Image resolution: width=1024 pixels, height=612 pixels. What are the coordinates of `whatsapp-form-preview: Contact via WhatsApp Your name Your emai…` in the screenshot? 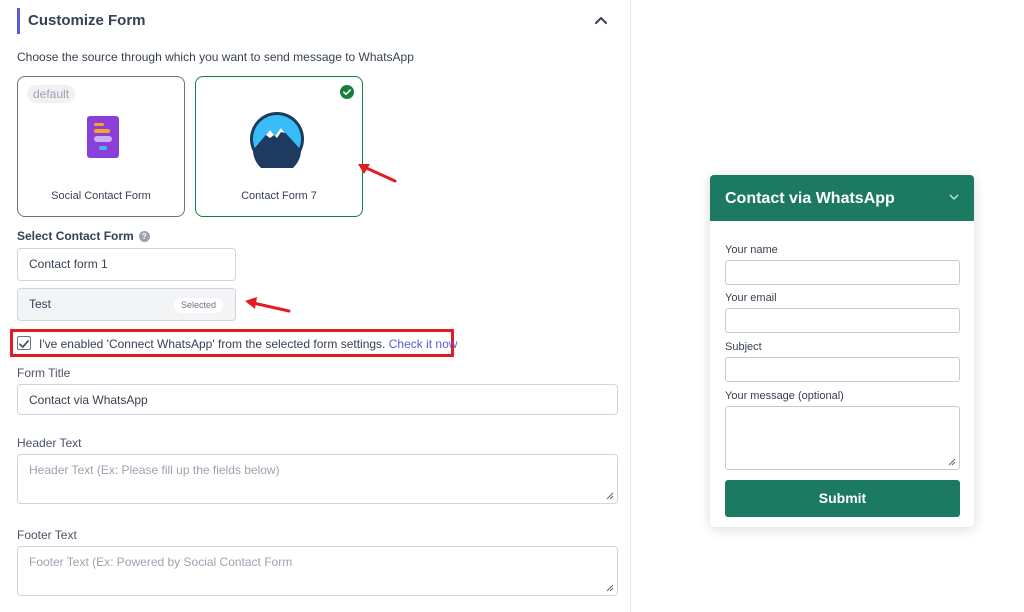 It's located at (842, 351).